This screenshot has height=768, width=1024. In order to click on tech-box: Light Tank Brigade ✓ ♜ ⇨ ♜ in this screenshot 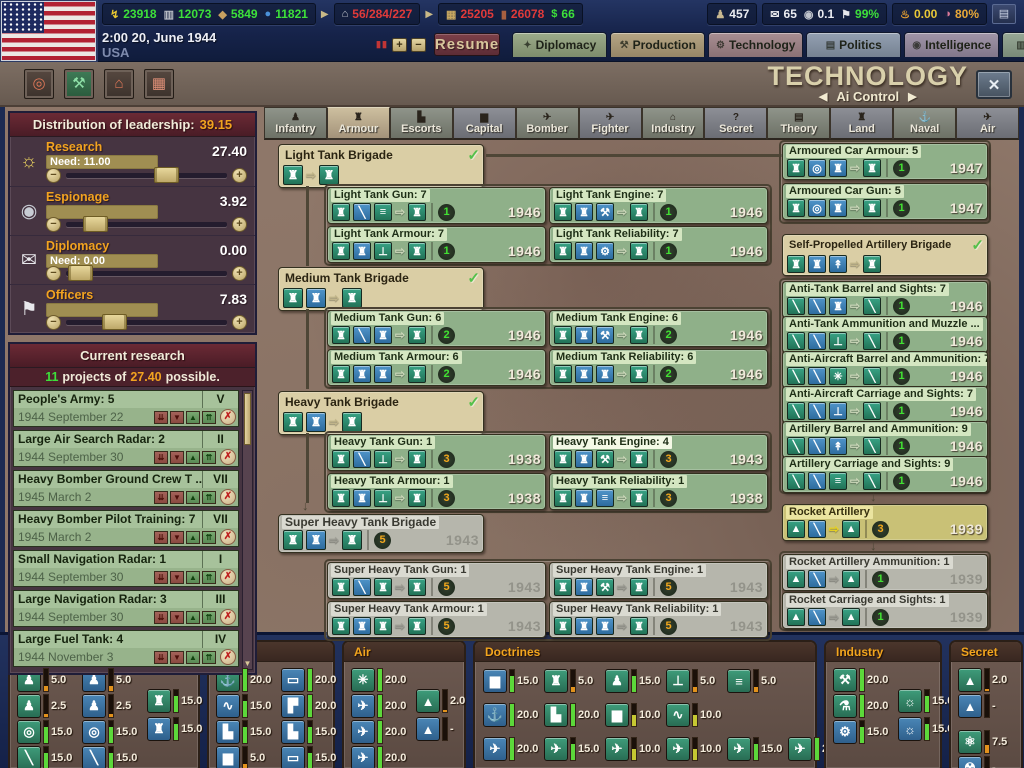, I will do `click(381, 166)`.